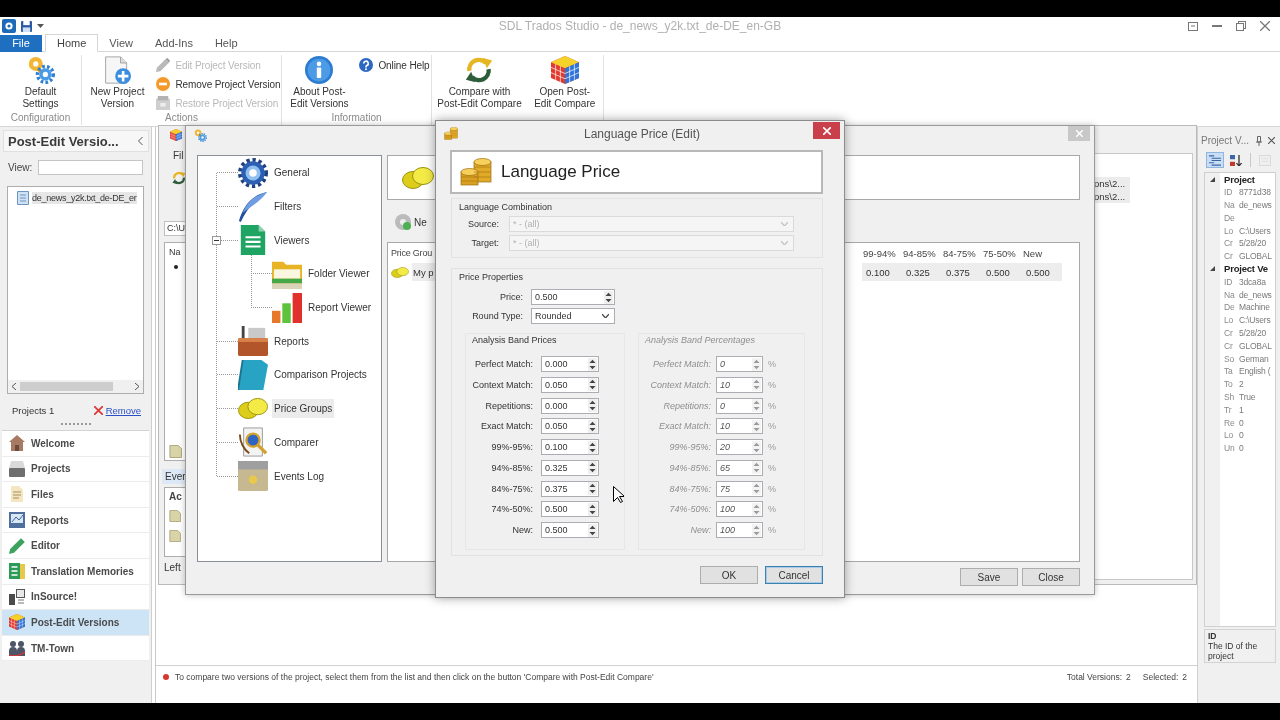 This screenshot has width=1280, height=720. Describe the element at coordinates (1241, 26) in the screenshot. I see `restore-icon` at that location.